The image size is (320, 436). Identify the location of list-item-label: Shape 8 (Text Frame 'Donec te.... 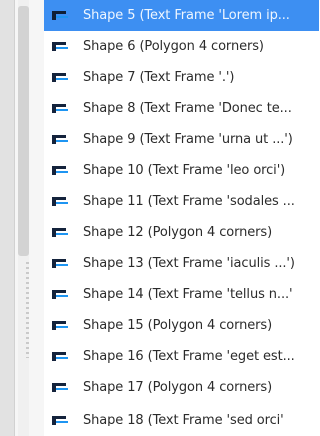
(187, 108).